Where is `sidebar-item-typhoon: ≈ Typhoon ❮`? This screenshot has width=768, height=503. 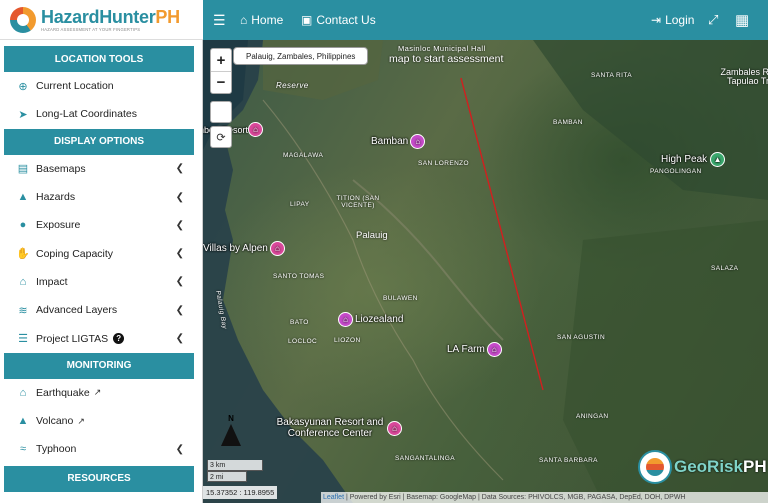
sidebar-item-typhoon: ≈ Typhoon ❮ is located at coordinates (101, 449).